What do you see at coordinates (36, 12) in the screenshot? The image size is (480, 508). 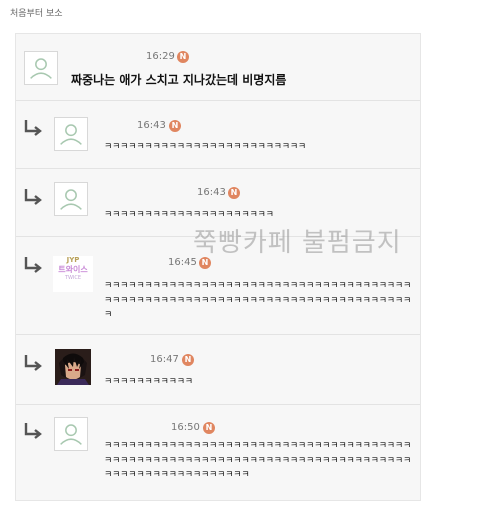 I see `breadcrumb: 처음부터 보소` at bounding box center [36, 12].